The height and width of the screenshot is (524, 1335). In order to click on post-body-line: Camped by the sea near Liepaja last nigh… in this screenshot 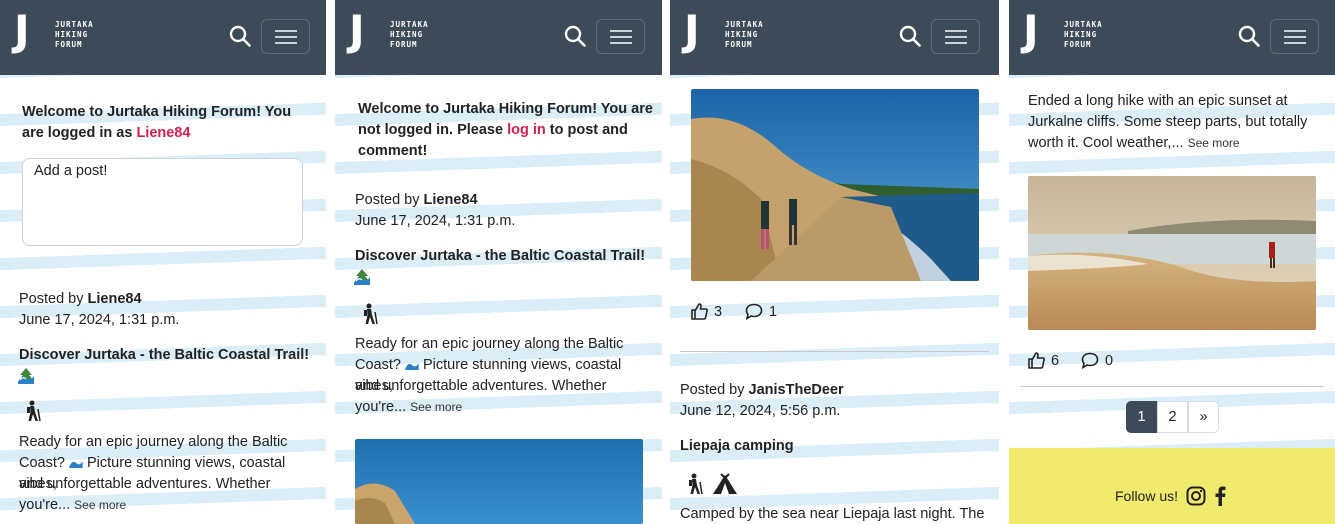, I will do `click(832, 514)`.